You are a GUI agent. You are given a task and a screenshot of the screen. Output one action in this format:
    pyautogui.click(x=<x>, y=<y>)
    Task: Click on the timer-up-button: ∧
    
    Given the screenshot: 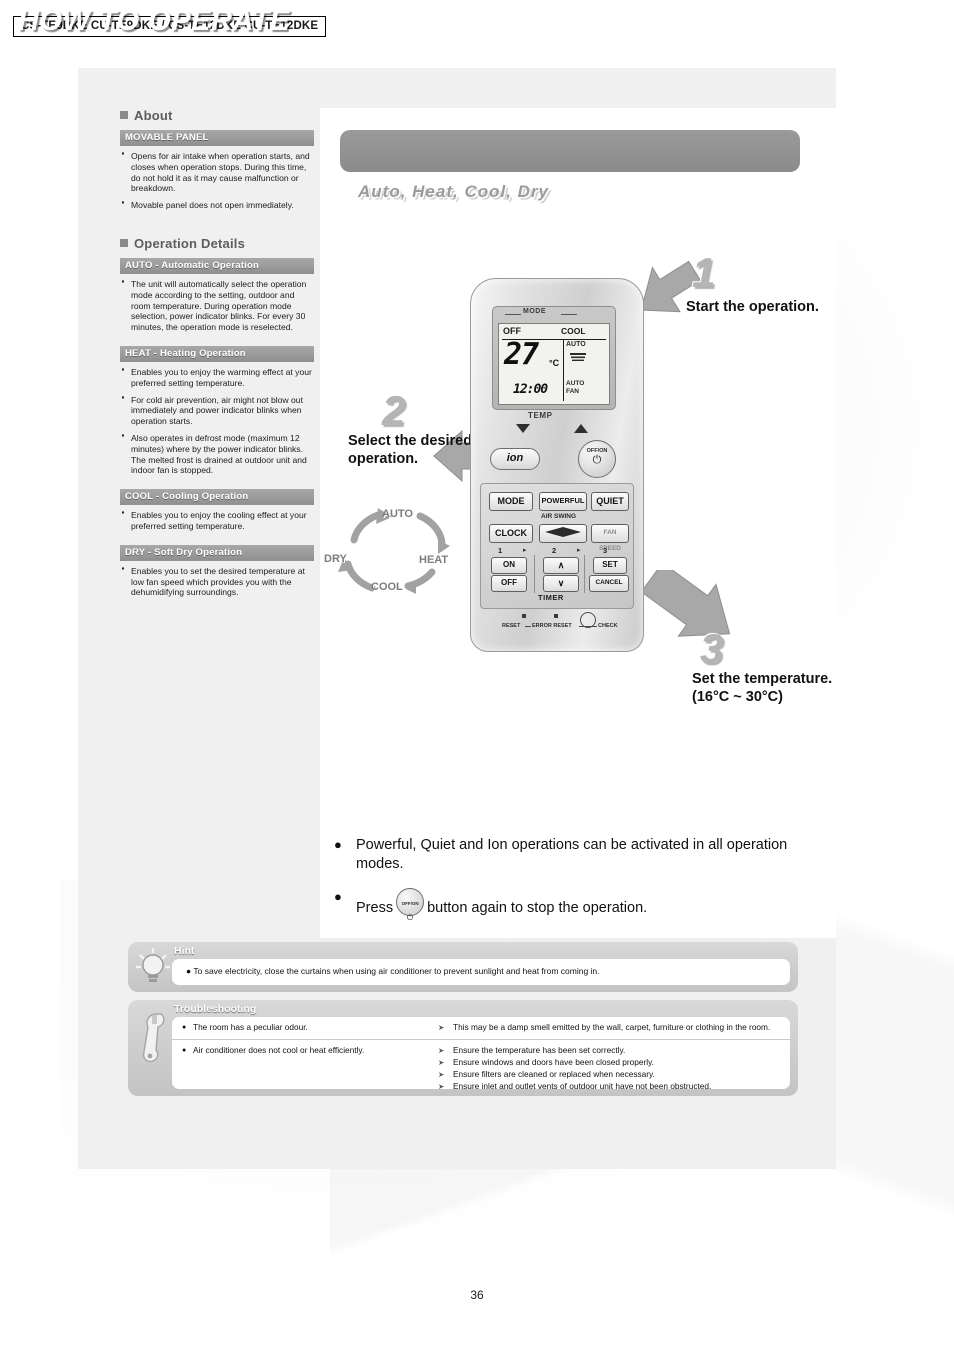 What is the action you would take?
    pyautogui.click(x=561, y=565)
    